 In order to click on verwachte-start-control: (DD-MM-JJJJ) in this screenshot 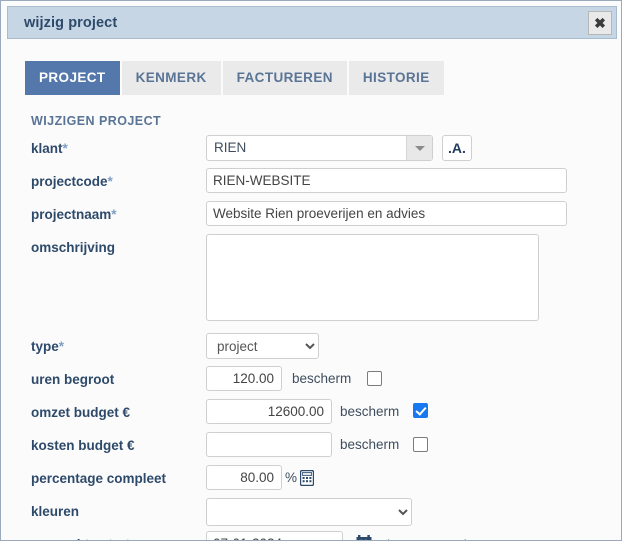, I will do `click(337, 535)`.